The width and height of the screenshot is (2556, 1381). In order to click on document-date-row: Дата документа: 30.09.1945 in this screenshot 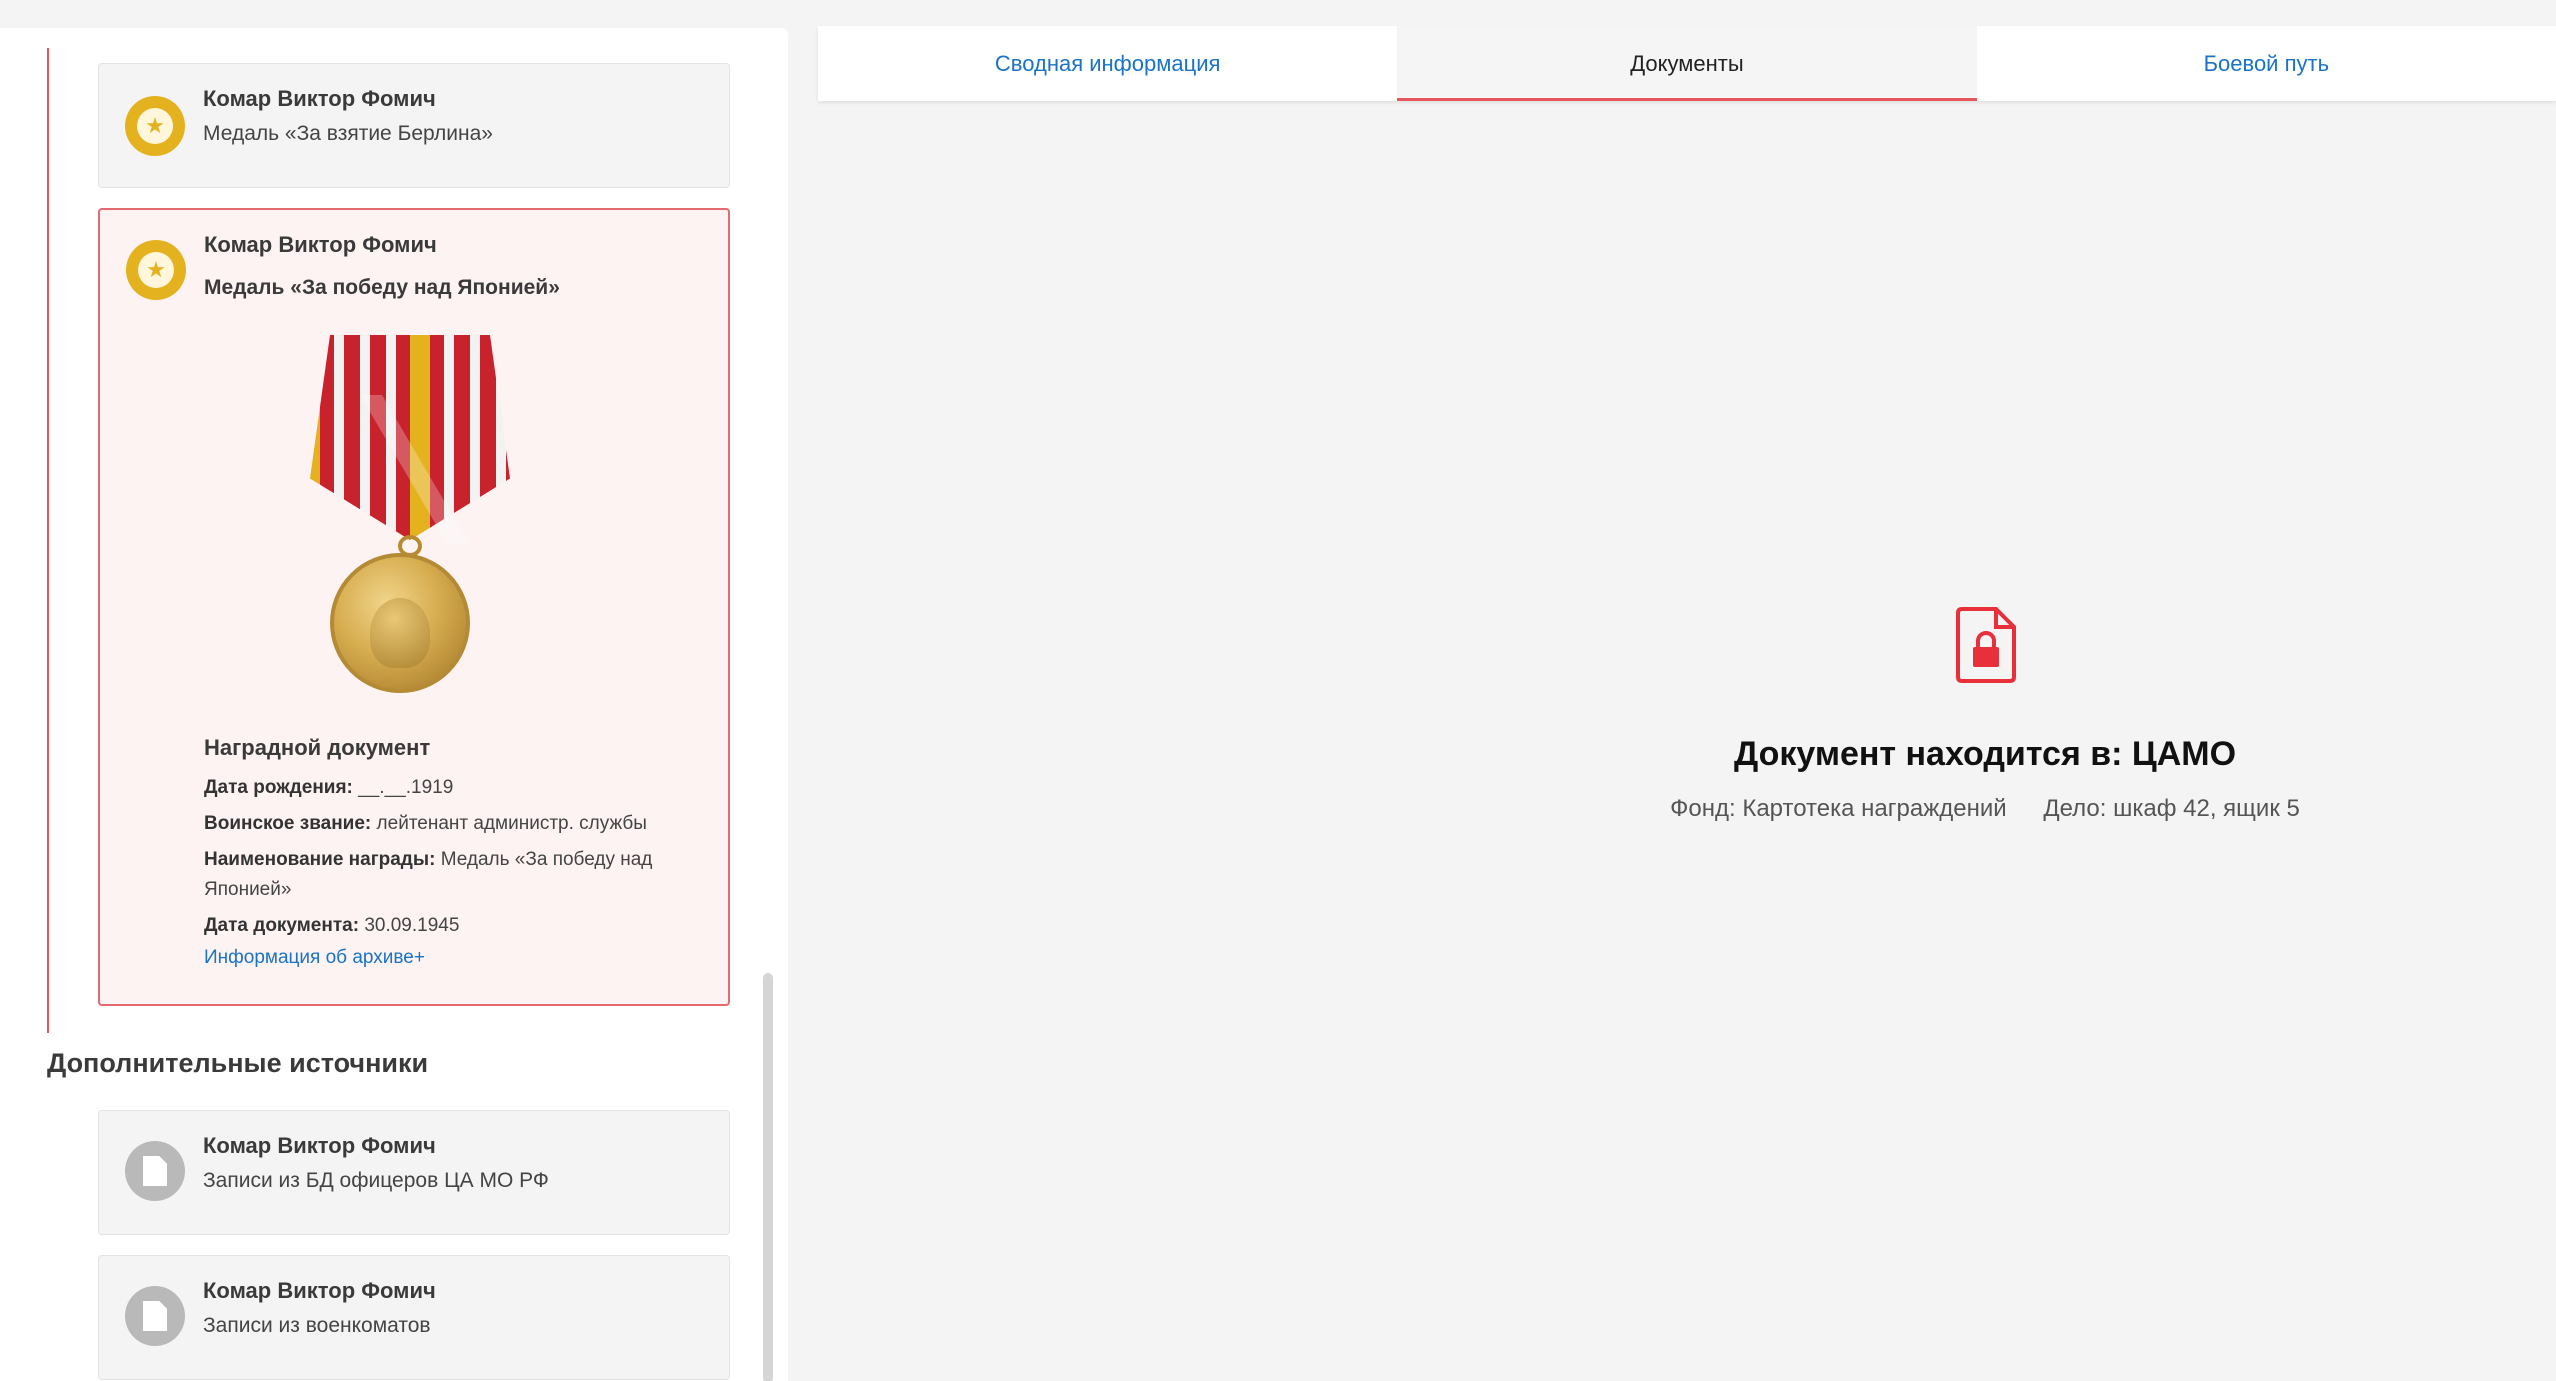, I will do `click(454, 926)`.